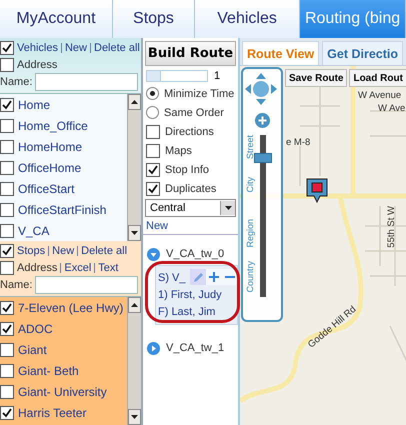  What do you see at coordinates (178, 150) in the screenshot?
I see `option-label: Maps` at bounding box center [178, 150].